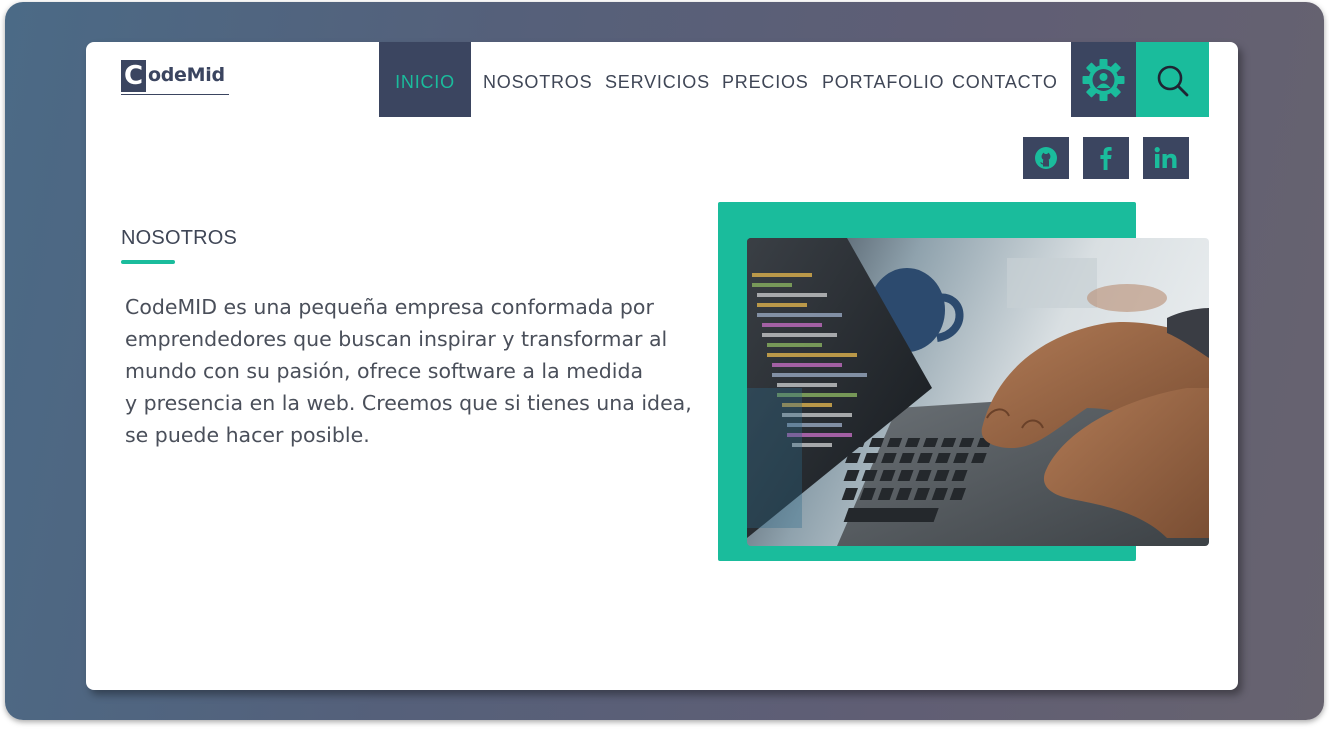  I want to click on github-button, so click(1046, 158).